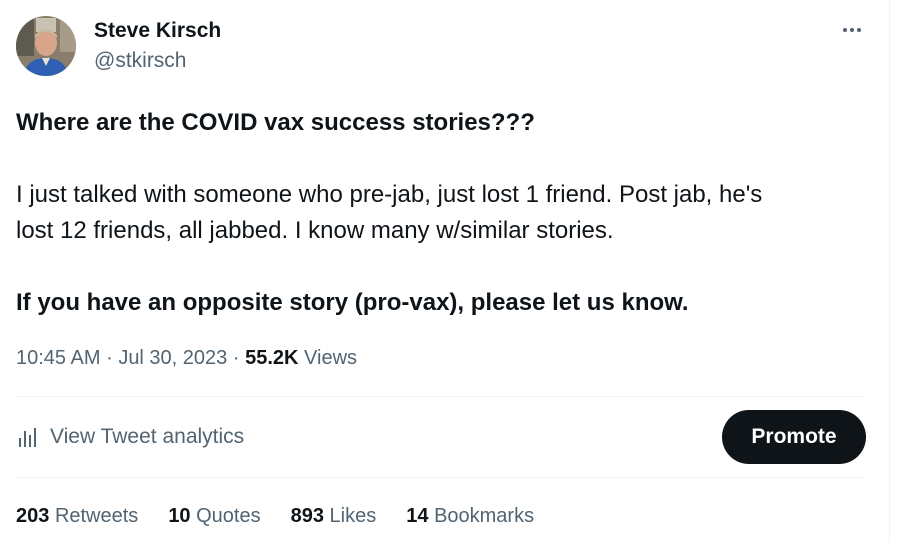 This screenshot has height=542, width=902. Describe the element at coordinates (307, 516) in the screenshot. I see `stat-count: 893` at that location.